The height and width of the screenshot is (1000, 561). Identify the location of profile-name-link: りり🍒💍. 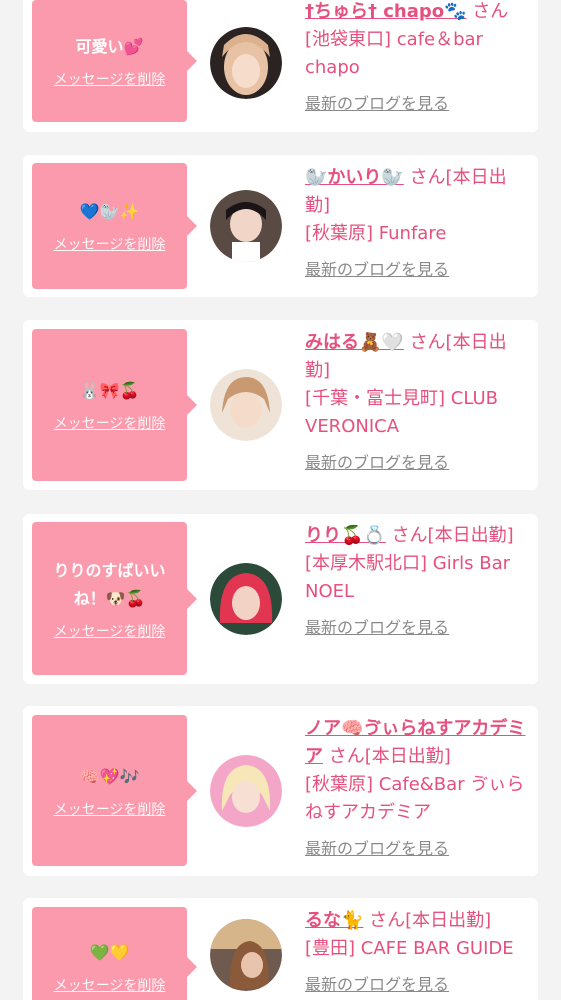
(345, 535).